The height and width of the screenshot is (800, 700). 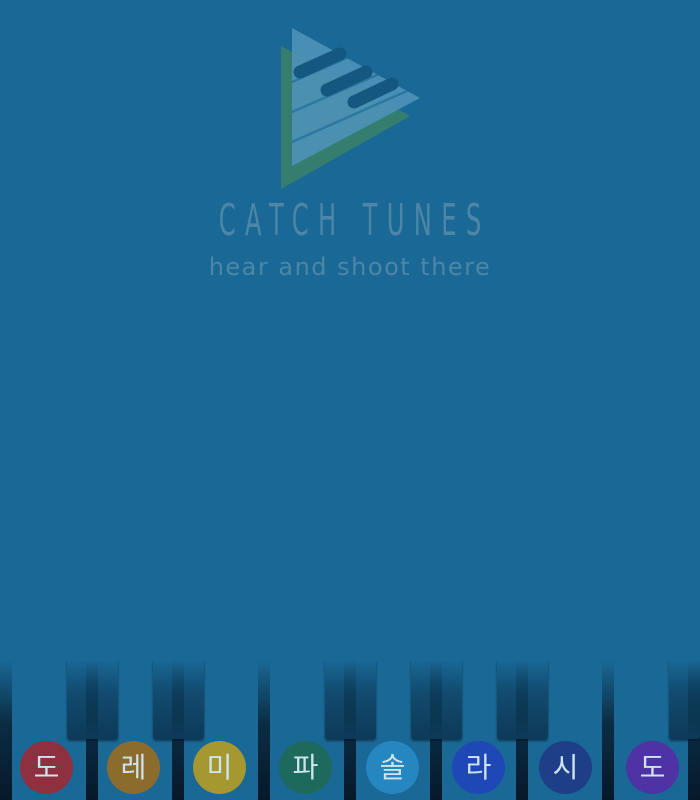 I want to click on note-label: 레, so click(x=133, y=767).